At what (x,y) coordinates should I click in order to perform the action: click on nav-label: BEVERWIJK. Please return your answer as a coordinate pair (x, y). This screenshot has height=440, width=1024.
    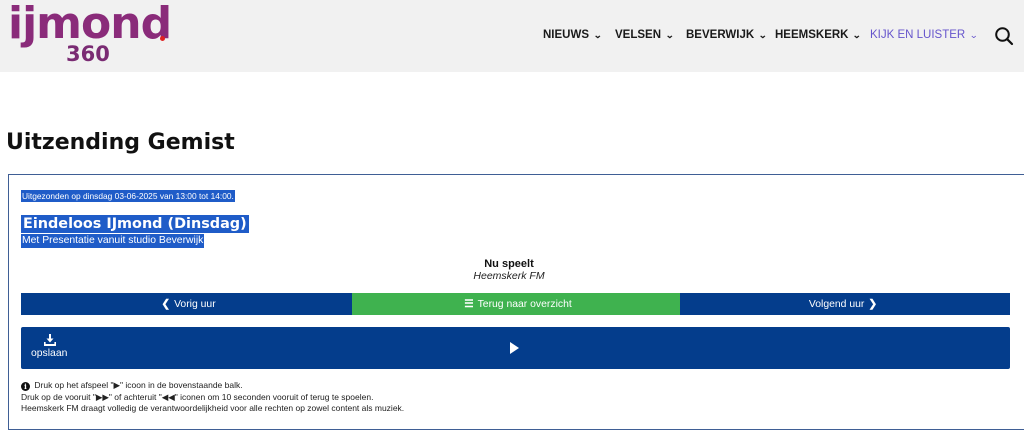
    Looking at the image, I should click on (720, 35).